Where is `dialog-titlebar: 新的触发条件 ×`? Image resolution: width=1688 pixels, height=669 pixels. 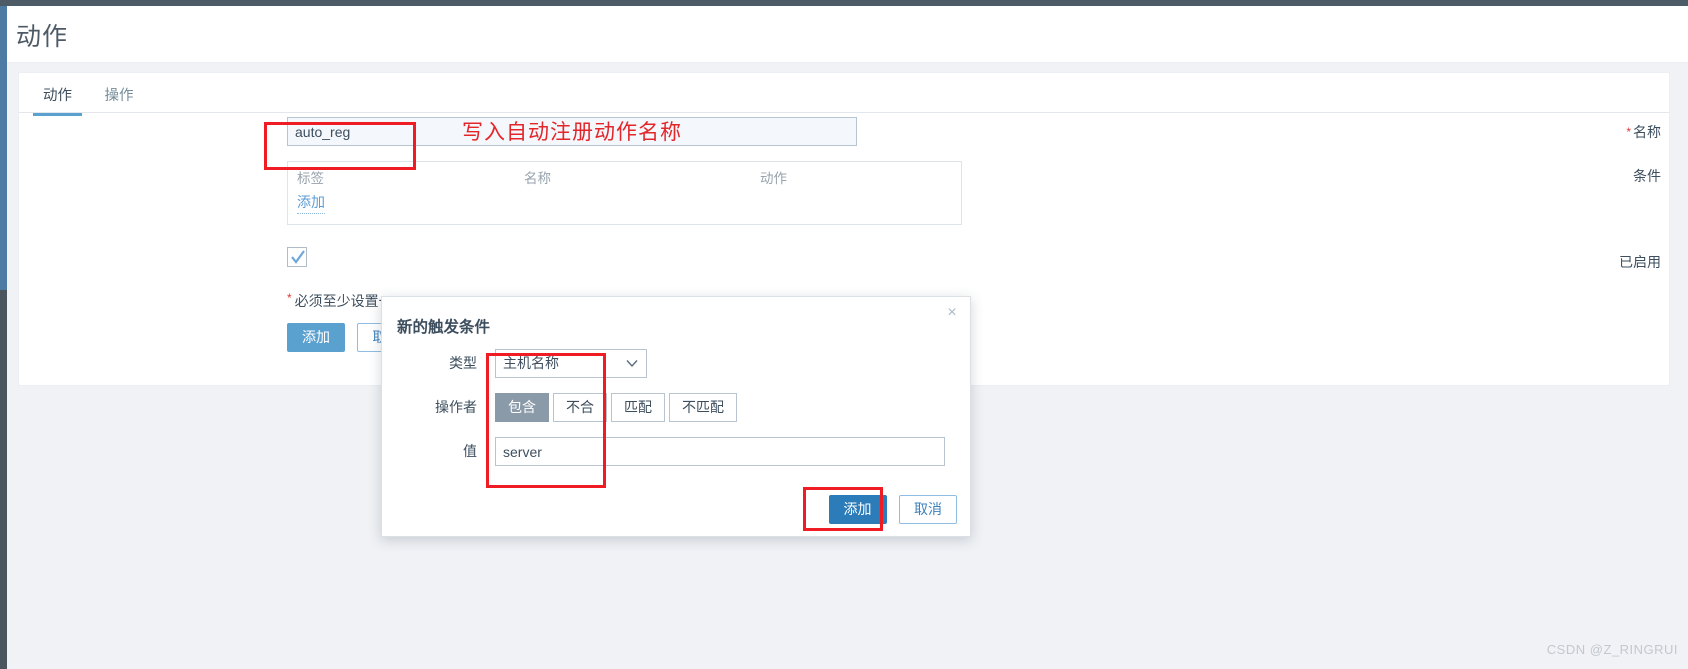 dialog-titlebar: 新的触发条件 × is located at coordinates (676, 323).